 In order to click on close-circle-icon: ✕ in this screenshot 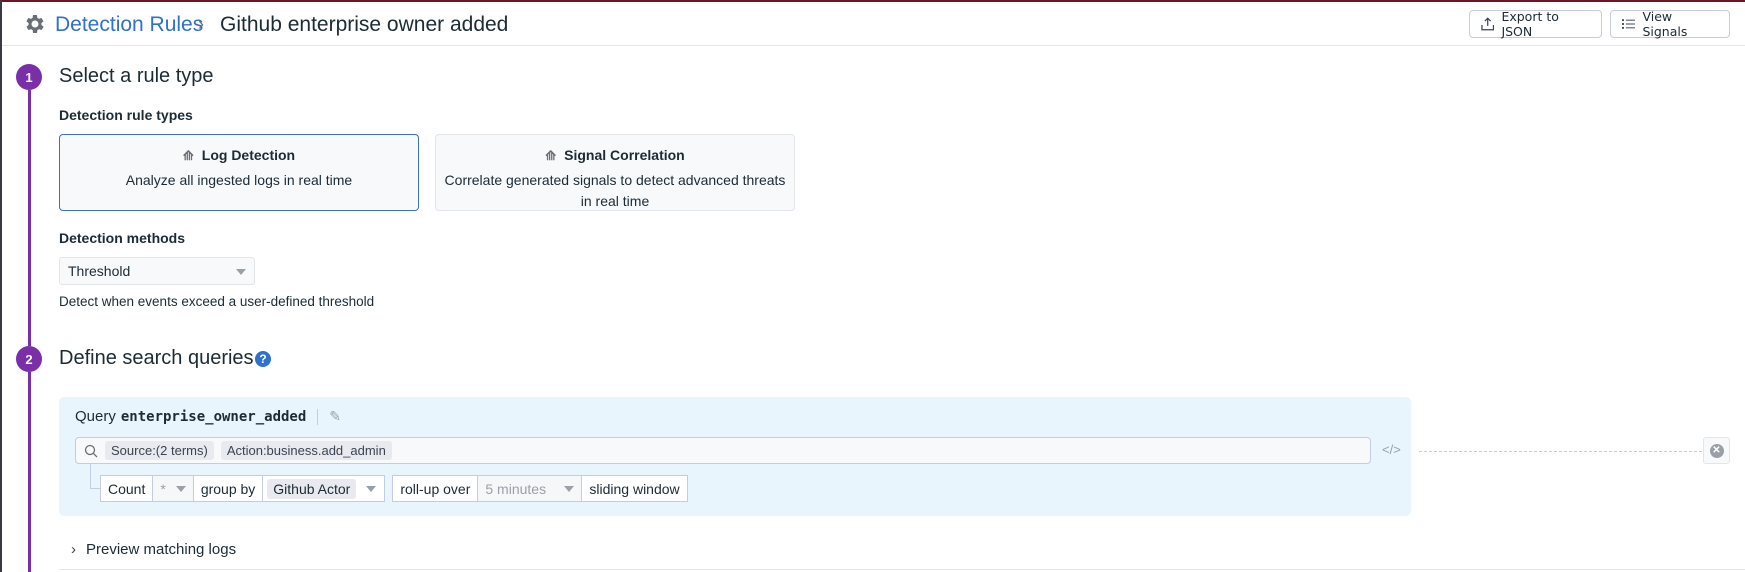, I will do `click(1716, 450)`.